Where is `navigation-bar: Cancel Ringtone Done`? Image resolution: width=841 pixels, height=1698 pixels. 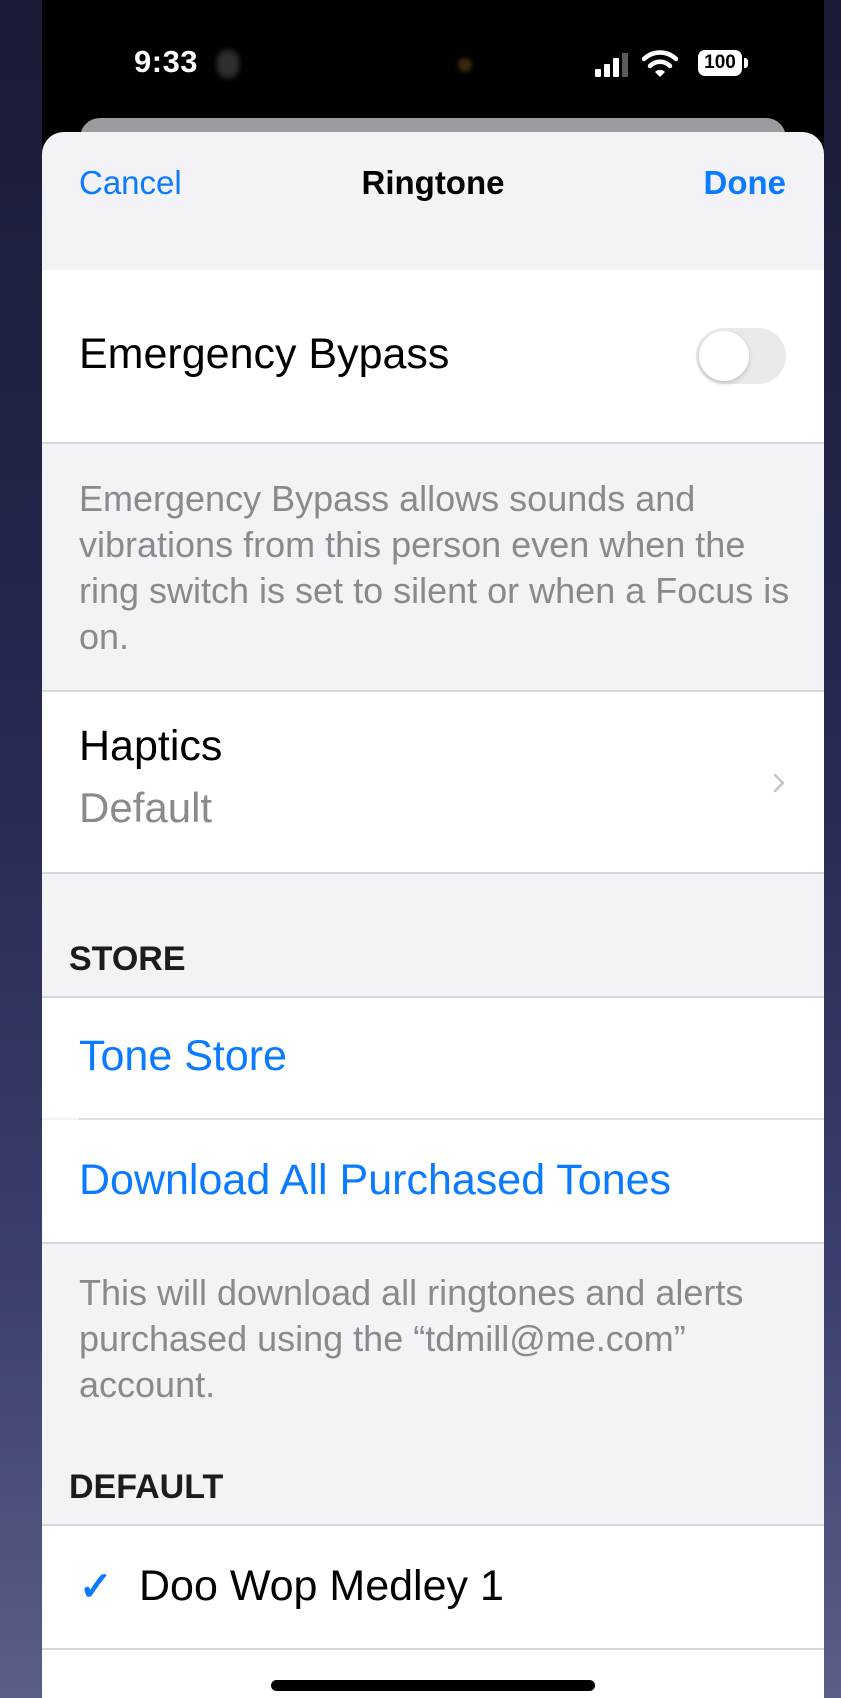 navigation-bar: Cancel Ringtone Done is located at coordinates (433, 192).